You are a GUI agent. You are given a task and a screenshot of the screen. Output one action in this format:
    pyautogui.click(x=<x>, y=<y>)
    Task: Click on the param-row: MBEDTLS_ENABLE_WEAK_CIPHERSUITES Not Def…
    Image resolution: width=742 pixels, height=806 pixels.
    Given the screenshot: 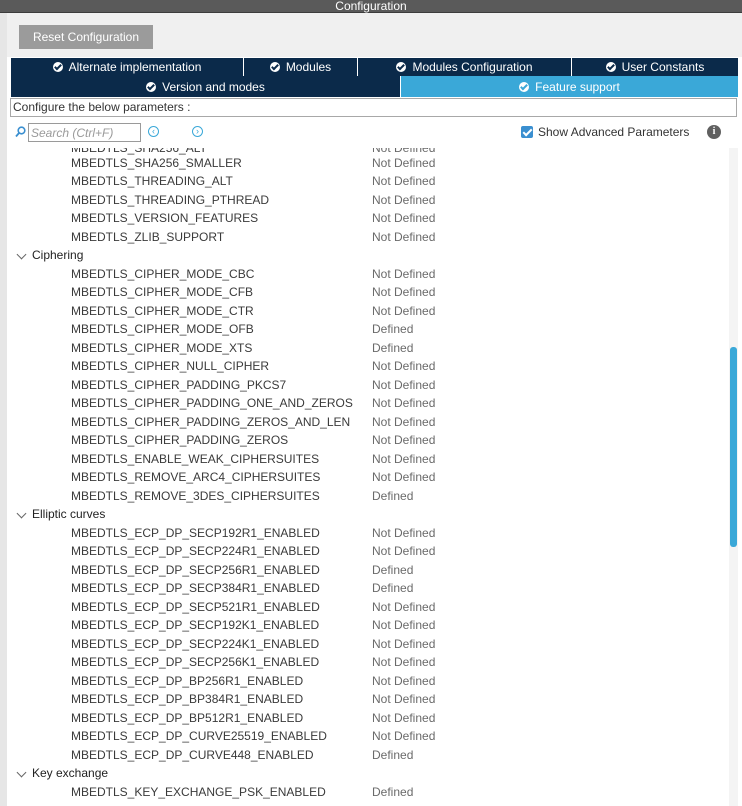 What is the action you would take?
    pyautogui.click(x=369, y=459)
    